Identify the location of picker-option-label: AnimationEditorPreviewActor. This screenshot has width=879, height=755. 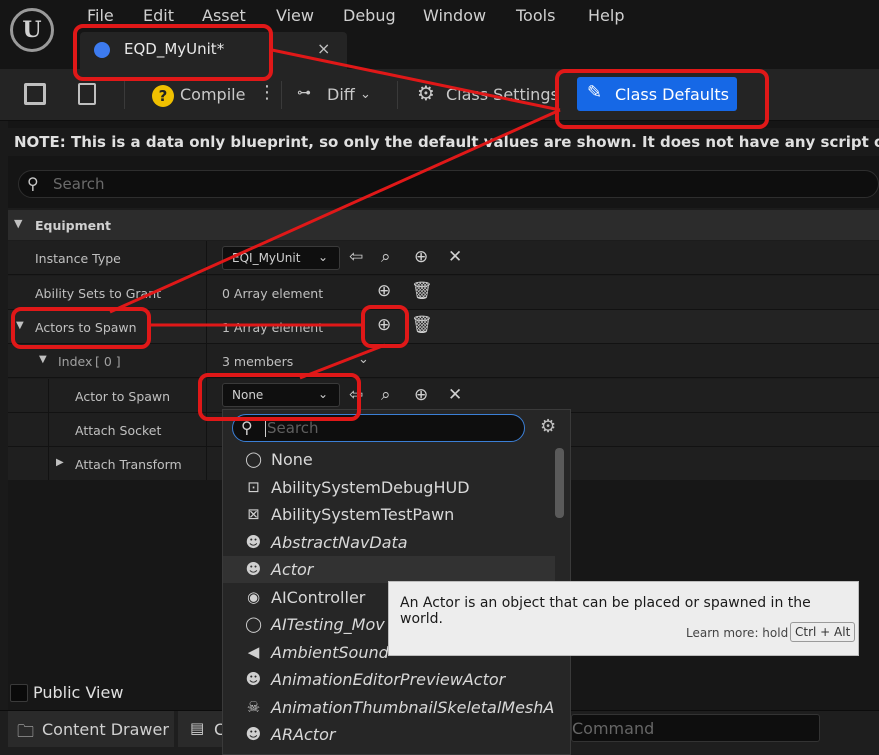
(388, 679).